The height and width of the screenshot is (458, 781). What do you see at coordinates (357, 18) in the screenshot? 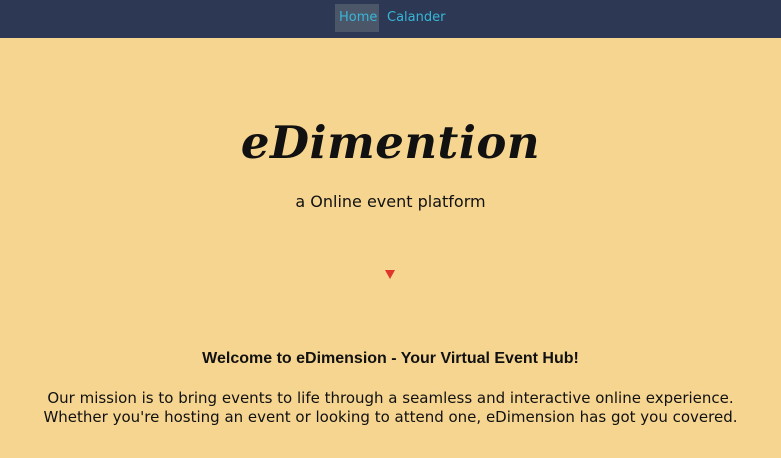
I see `nav-home-link: Home` at bounding box center [357, 18].